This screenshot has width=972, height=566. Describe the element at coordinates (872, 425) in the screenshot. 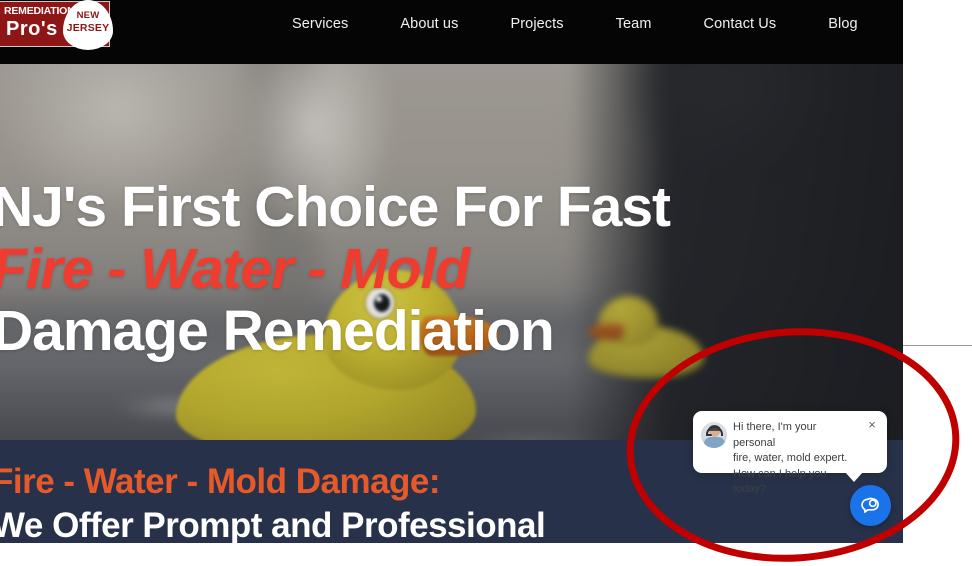

I see `close-icon: ×` at that location.